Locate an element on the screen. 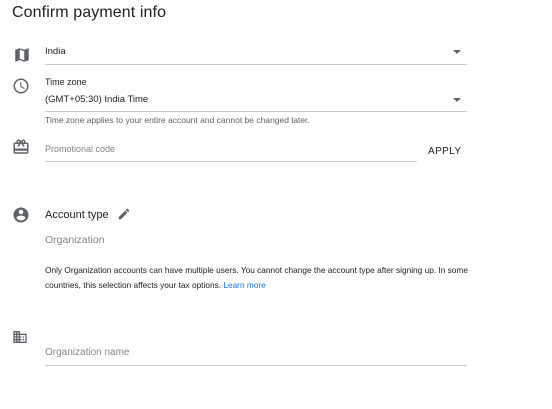 This screenshot has height=409, width=552. learn-more-link: Learn more is located at coordinates (244, 285).